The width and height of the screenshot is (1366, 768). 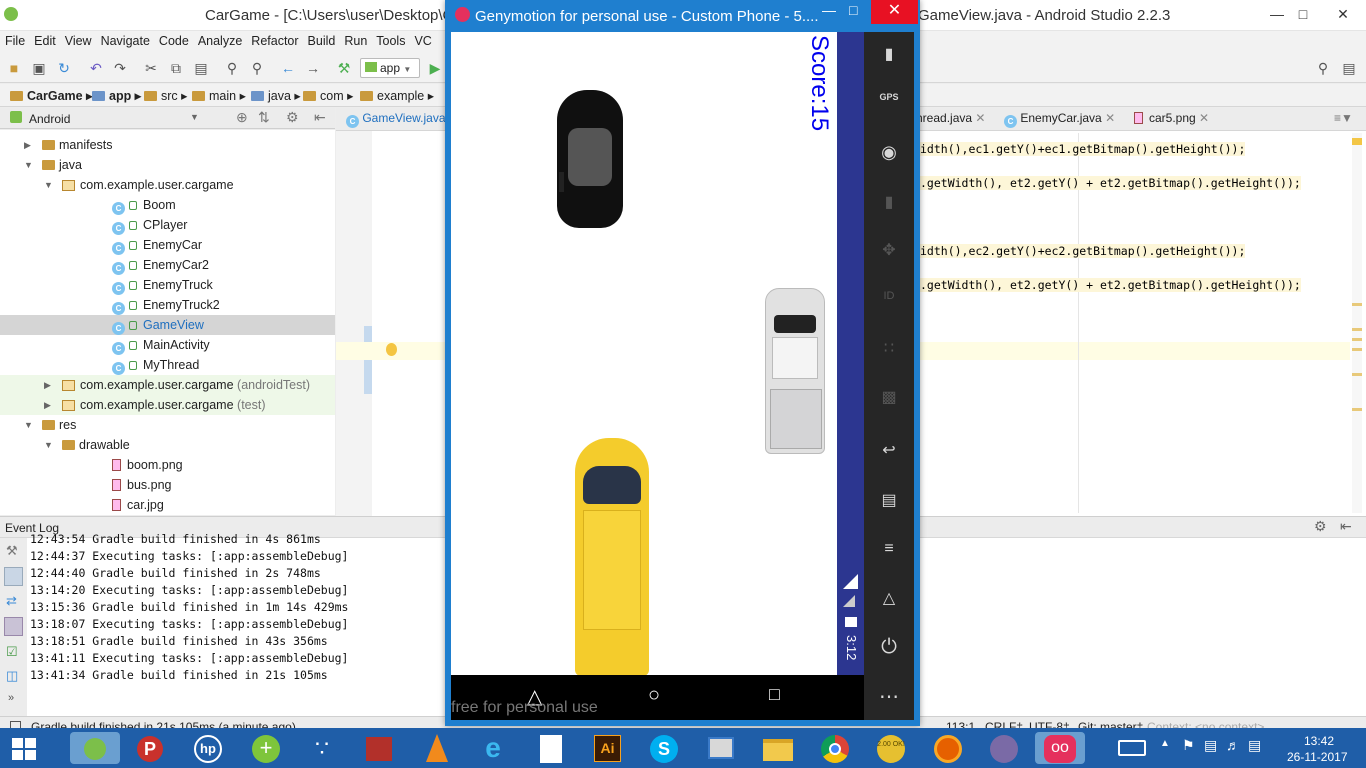 What do you see at coordinates (13, 576) in the screenshot?
I see `message-icon` at bounding box center [13, 576].